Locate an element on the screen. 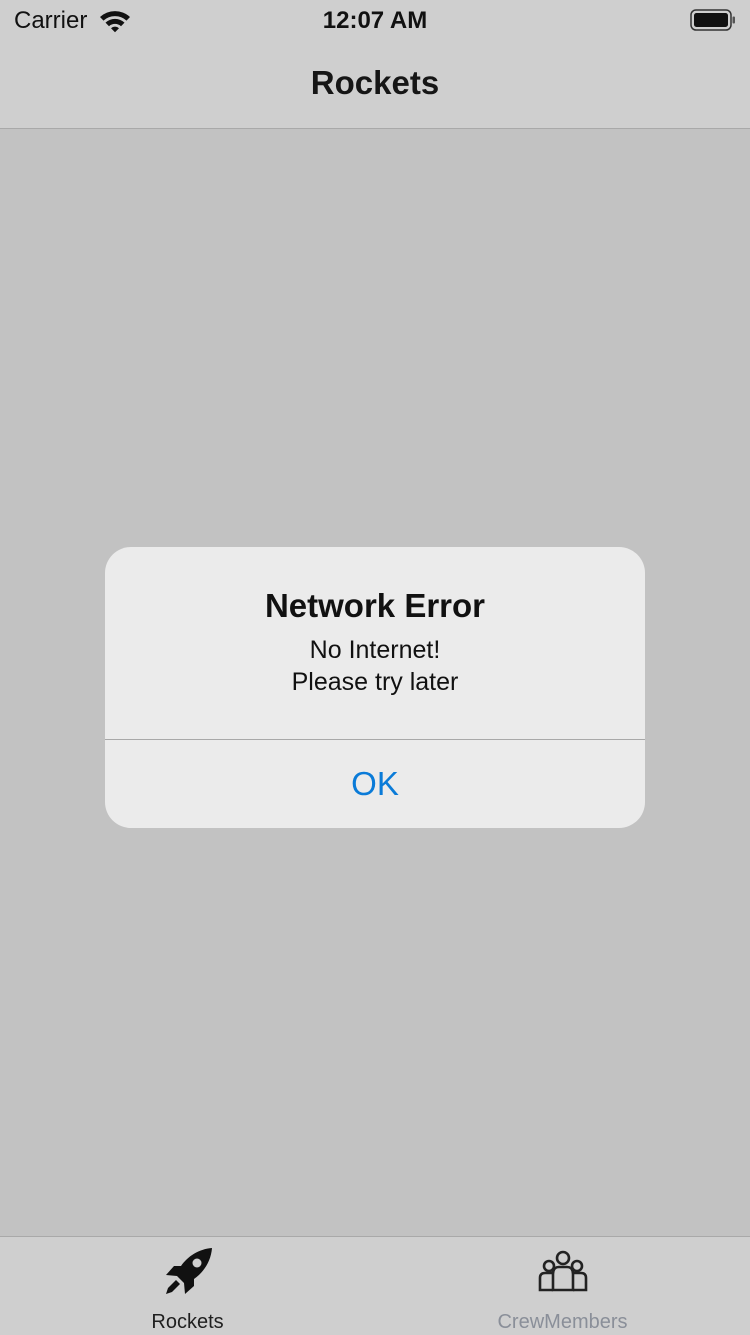  alert-message-line-1: No Internet! is located at coordinates (375, 650).